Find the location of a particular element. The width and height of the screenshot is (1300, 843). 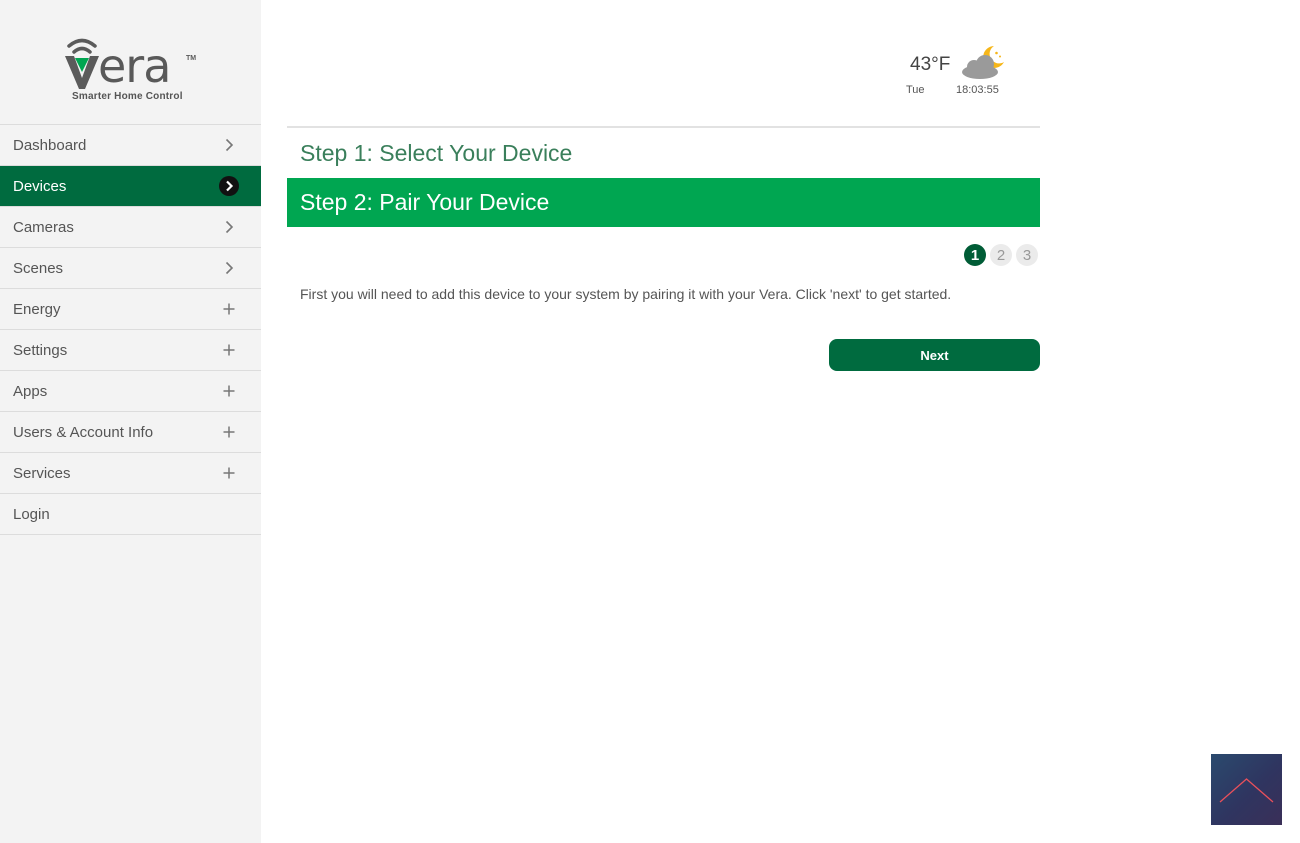

sidebar-item-devices: Devices is located at coordinates (130, 186).